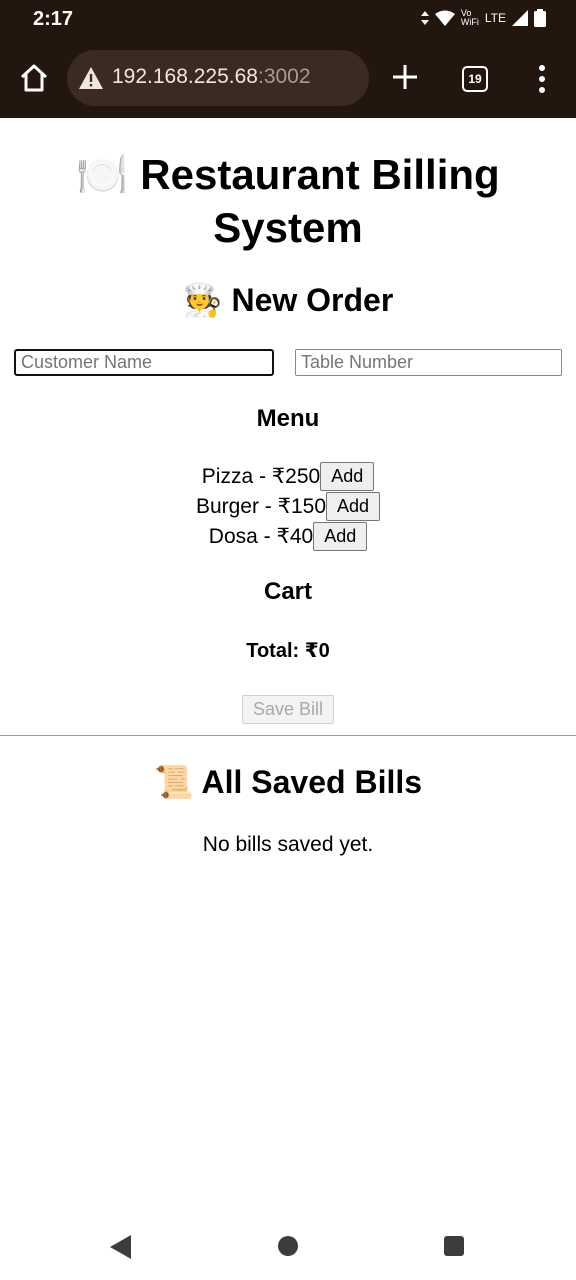 Image resolution: width=576 pixels, height=1280 pixels. Describe the element at coordinates (144, 362) in the screenshot. I see `customer-name-input` at that location.